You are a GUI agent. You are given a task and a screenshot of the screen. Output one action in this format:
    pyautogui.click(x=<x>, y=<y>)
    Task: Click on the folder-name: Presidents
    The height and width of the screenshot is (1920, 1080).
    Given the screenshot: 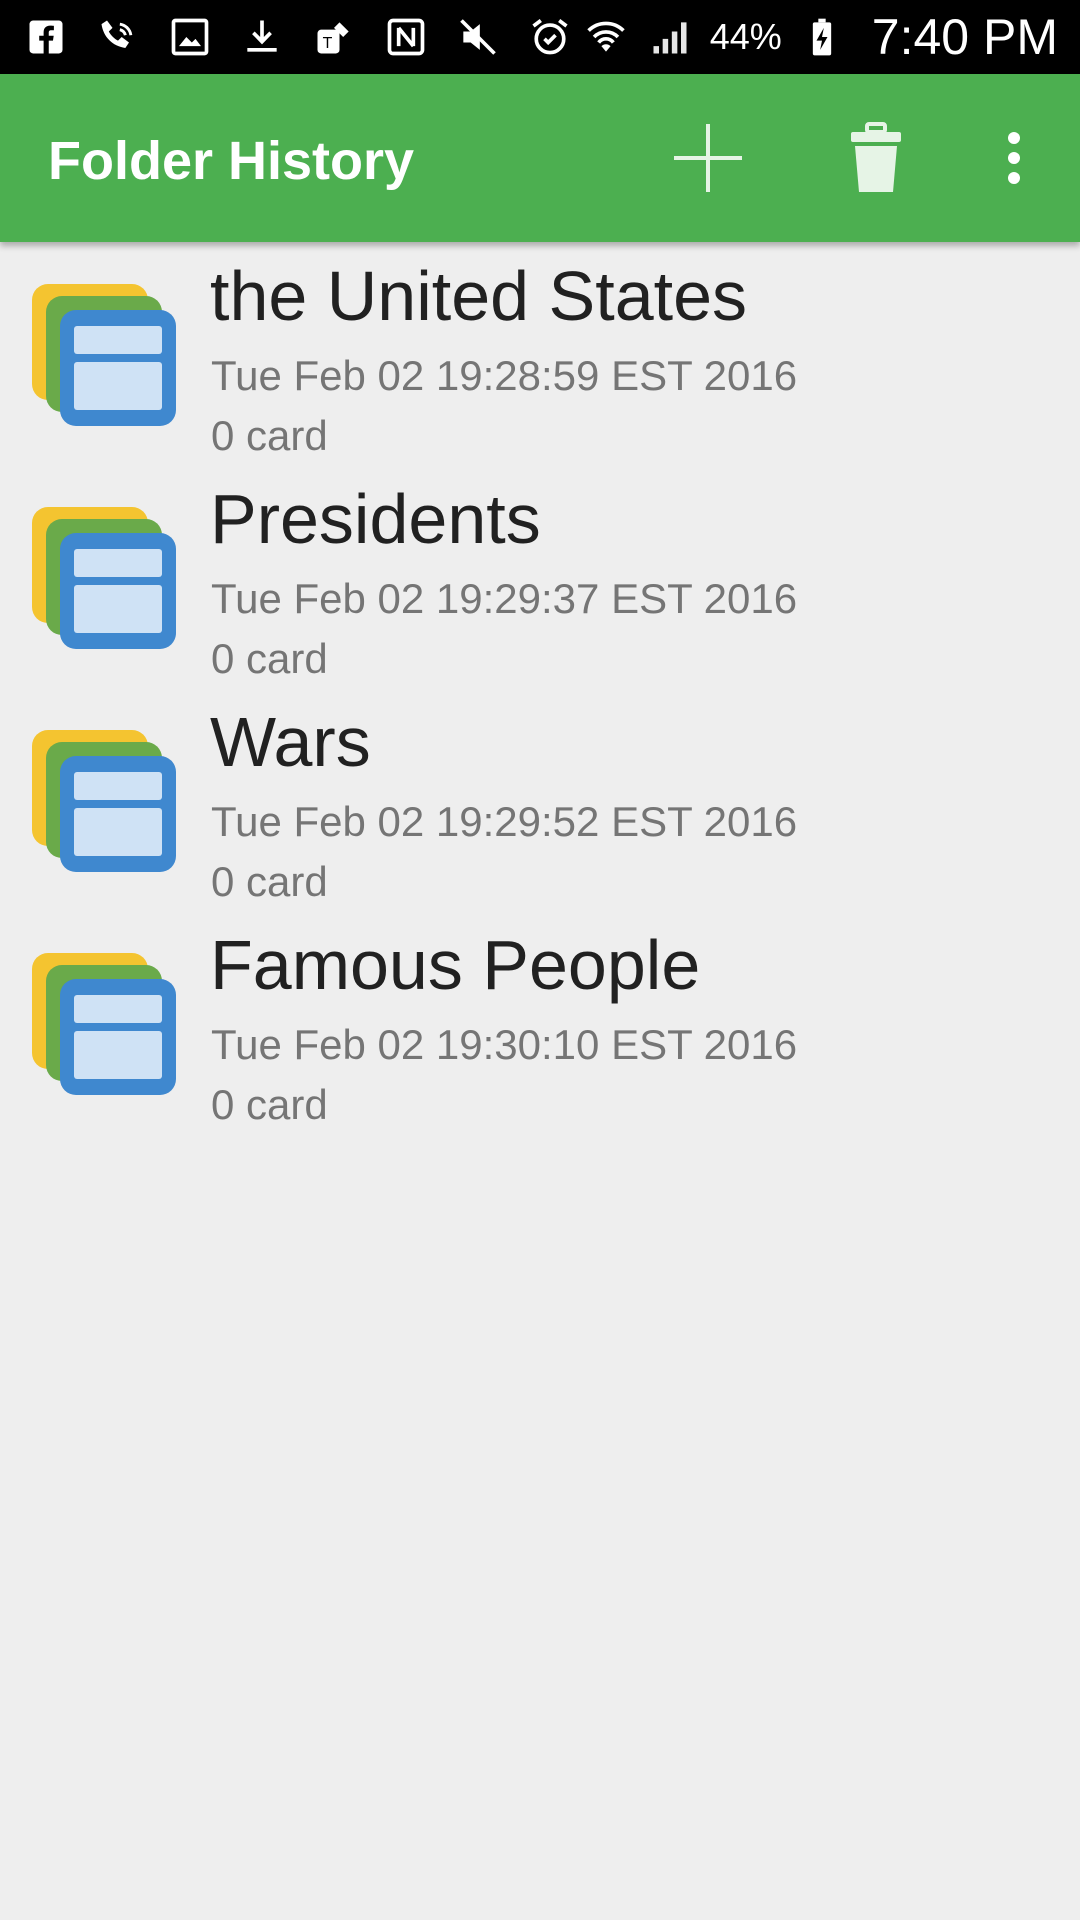 What is the action you would take?
    pyautogui.click(x=375, y=519)
    